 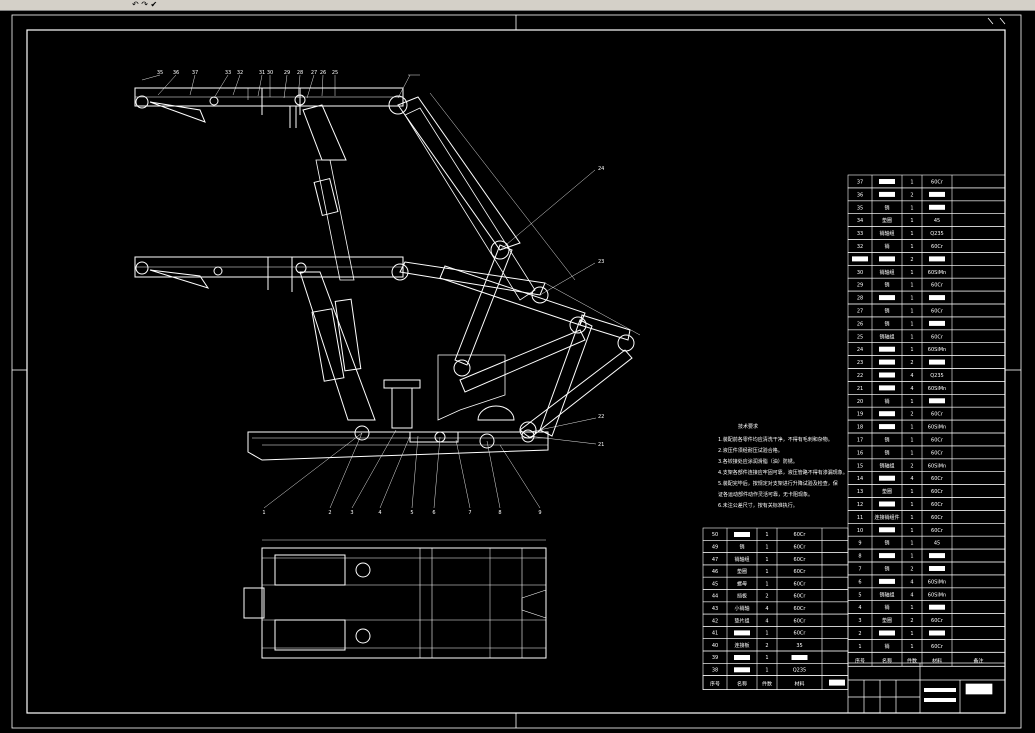 What do you see at coordinates (775, 439) in the screenshot?
I see `tech-line-1: 1.装配前各零件均应清洗干净，不得有毛刺和杂物。` at bounding box center [775, 439].